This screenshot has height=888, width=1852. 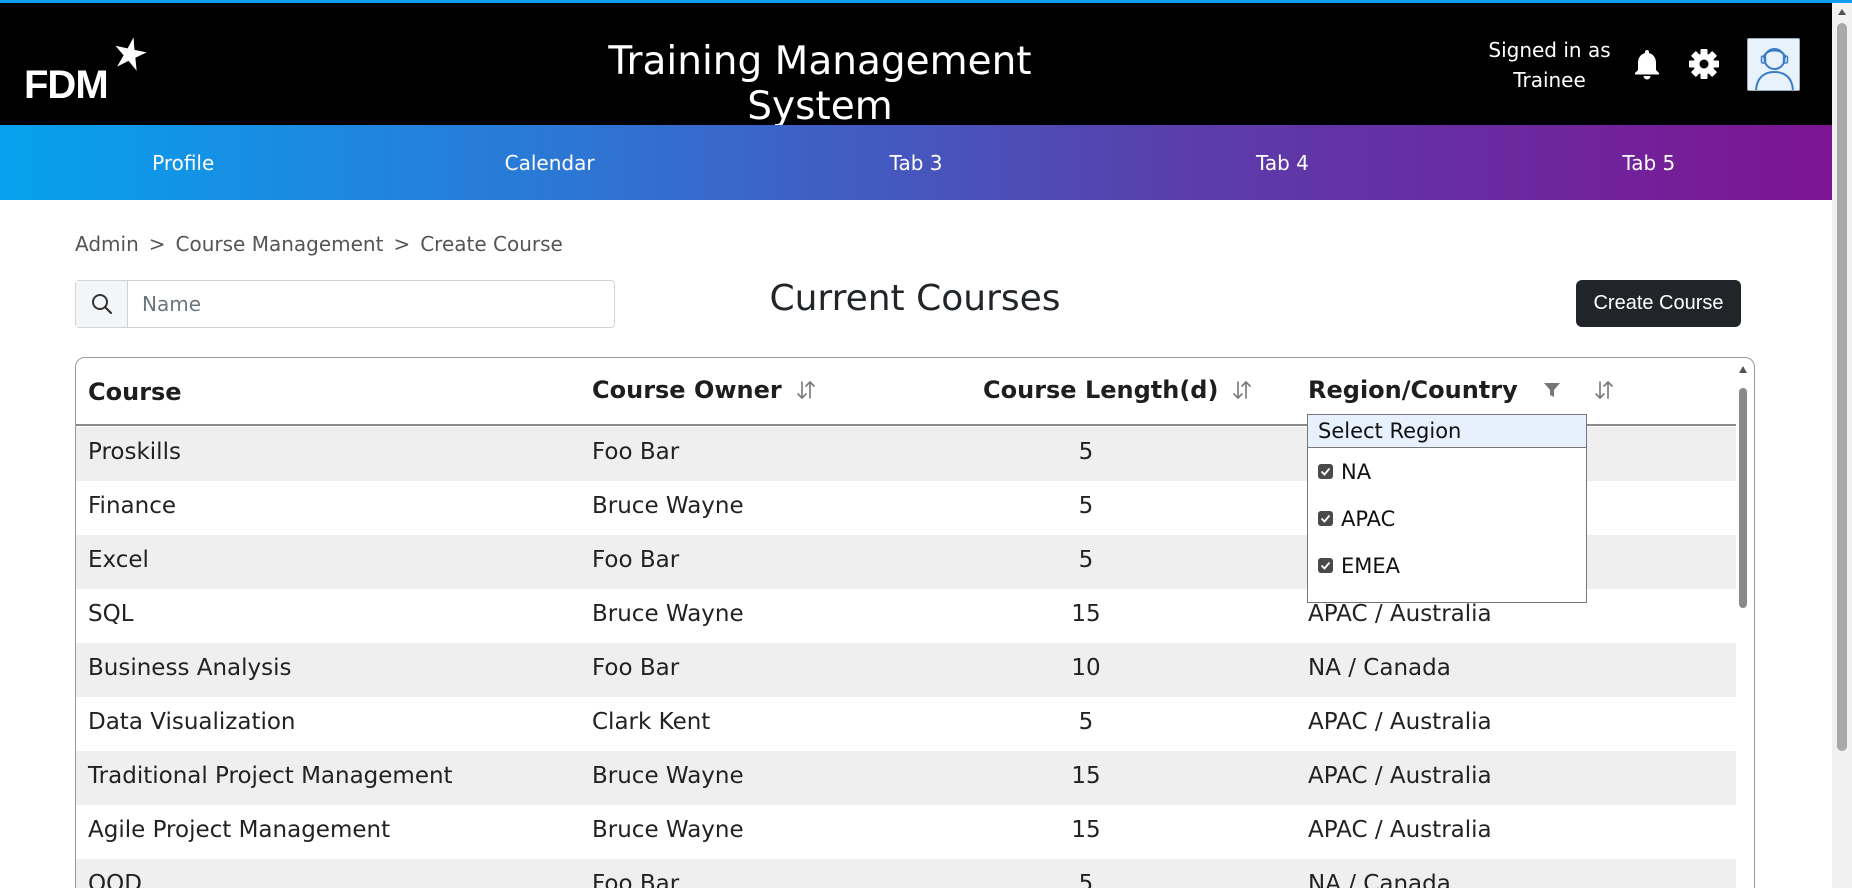 What do you see at coordinates (491, 244) in the screenshot?
I see `breadcrumb-create-course: Create Course` at bounding box center [491, 244].